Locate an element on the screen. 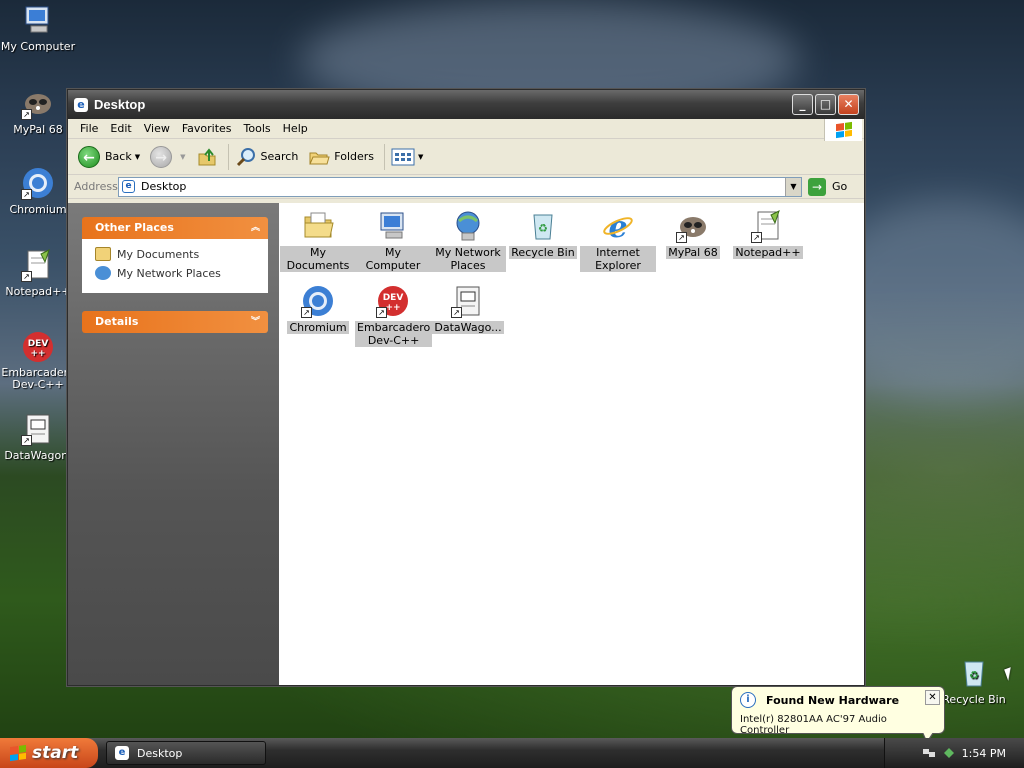  network-icon is located at coordinates (103, 273).